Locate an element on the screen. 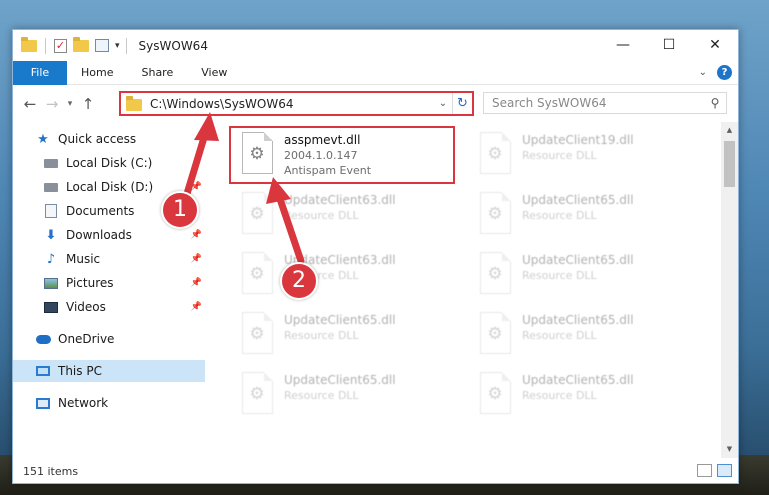 The height and width of the screenshot is (495, 769). properties-check-icon: ✓ is located at coordinates (60, 45).